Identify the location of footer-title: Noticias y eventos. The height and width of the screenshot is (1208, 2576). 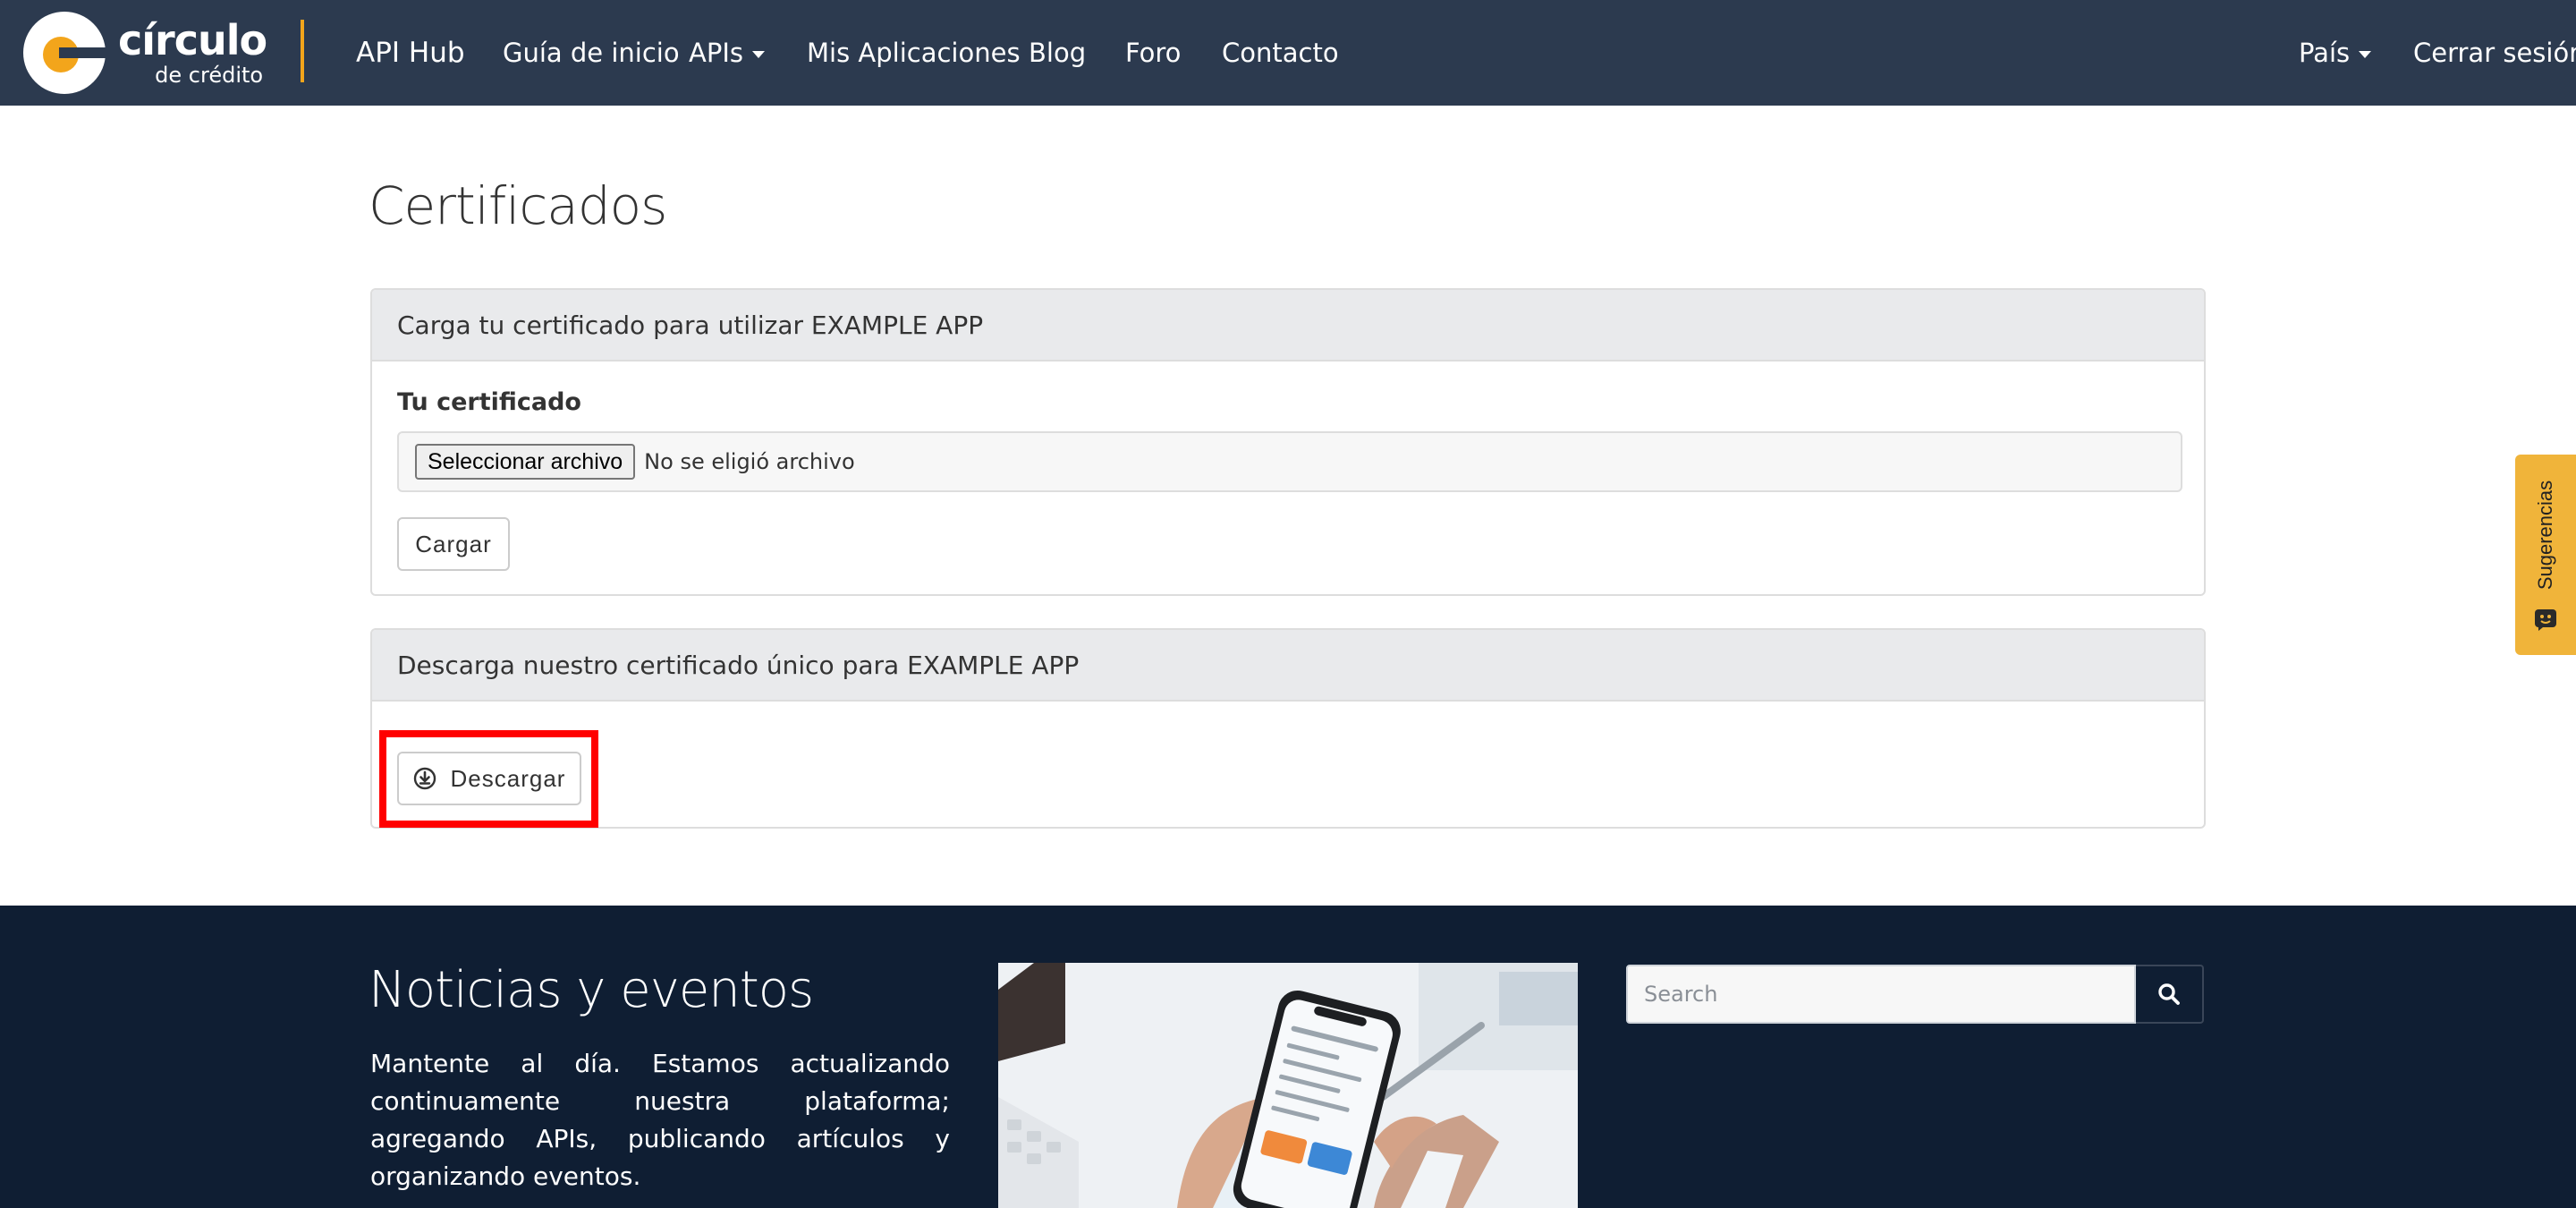
(591, 990).